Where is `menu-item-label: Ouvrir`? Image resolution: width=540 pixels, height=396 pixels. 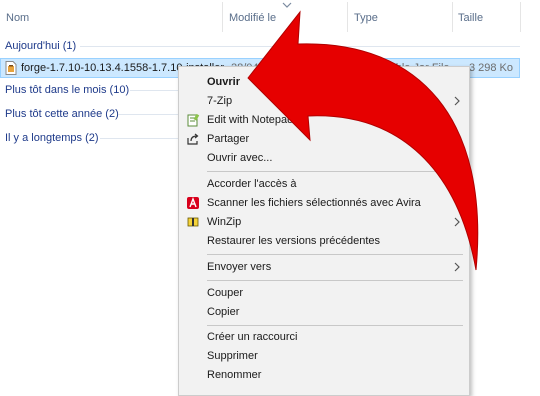
menu-item-label: Ouvrir is located at coordinates (224, 82).